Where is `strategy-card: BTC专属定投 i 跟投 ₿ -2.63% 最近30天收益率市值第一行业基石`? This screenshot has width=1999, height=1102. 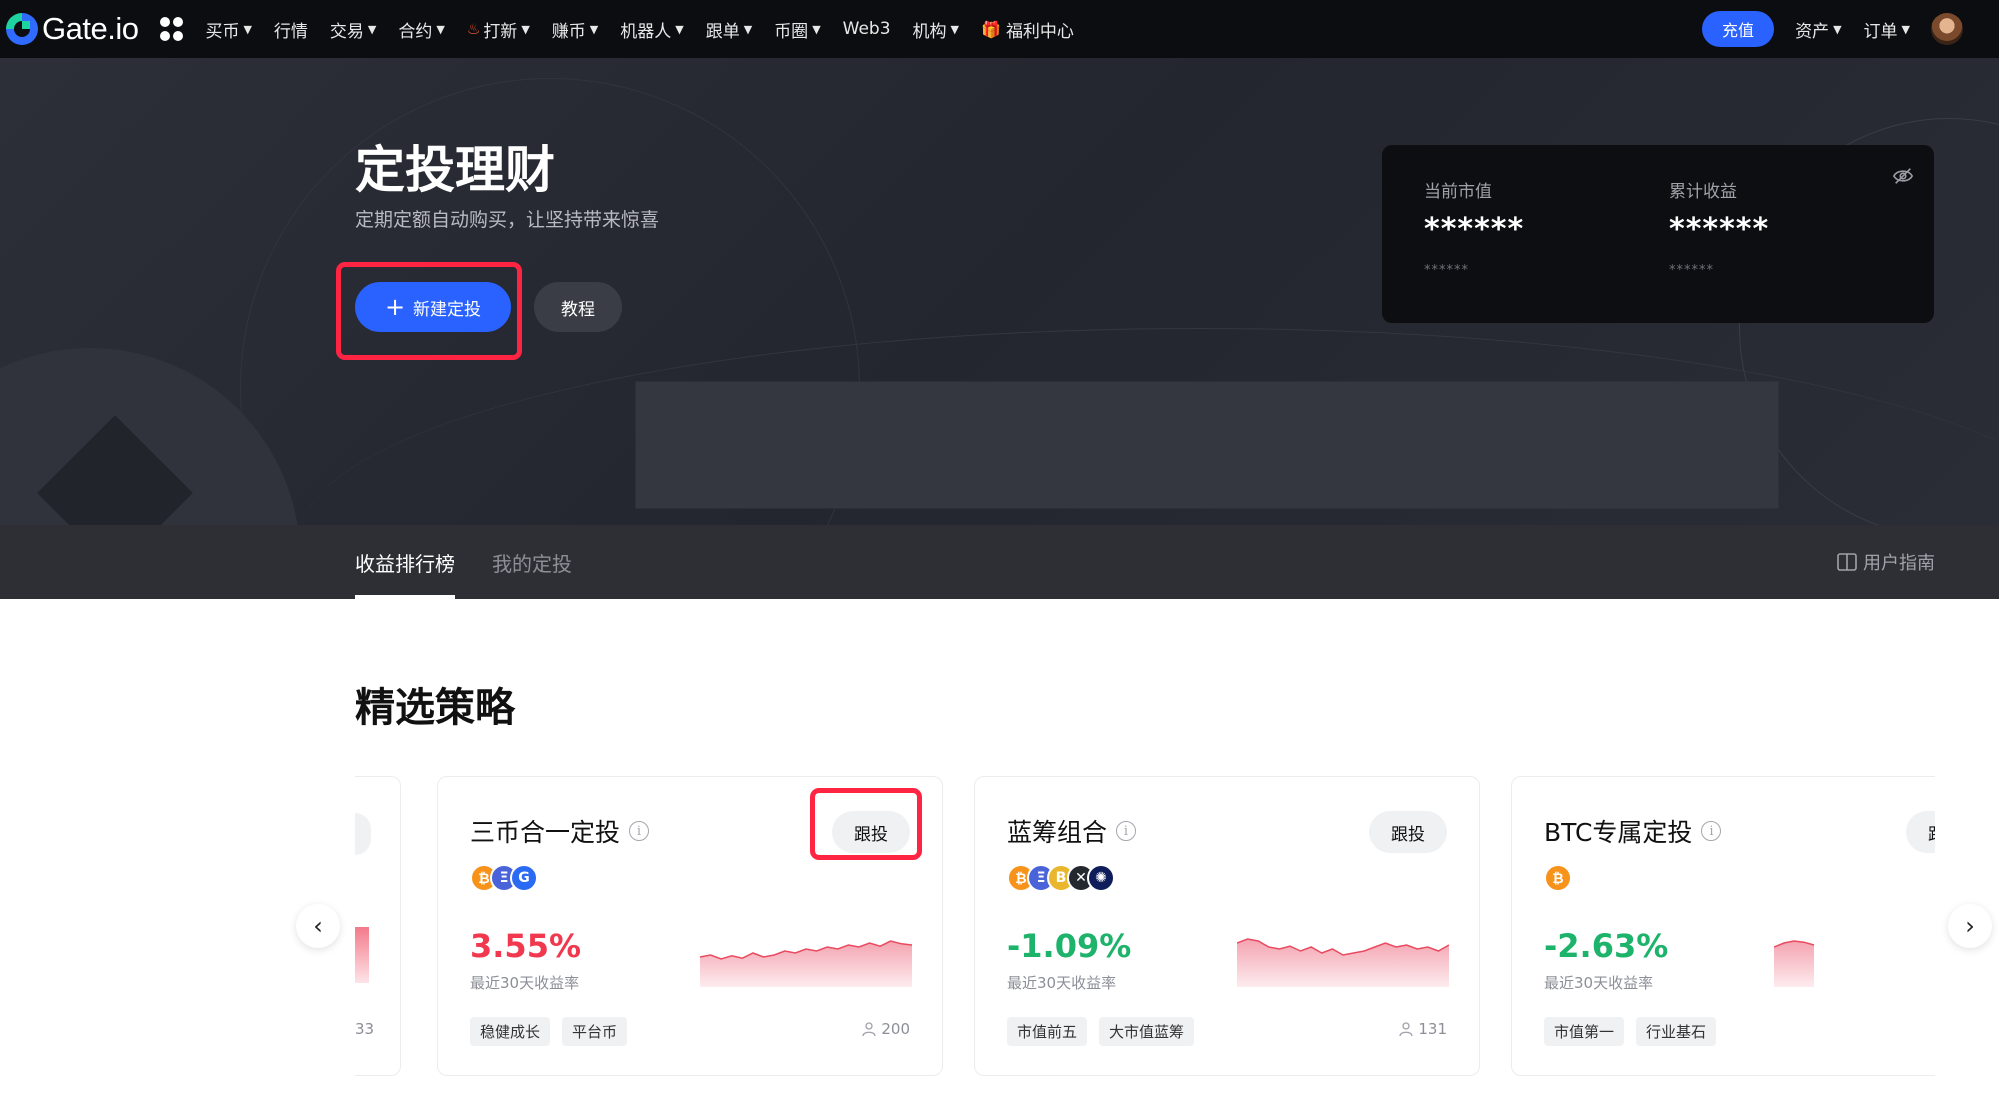
strategy-card: BTC专属定投 i 跟投 ₿ -2.63% 最近30天收益率市值第一行业基石 is located at coordinates (1723, 926).